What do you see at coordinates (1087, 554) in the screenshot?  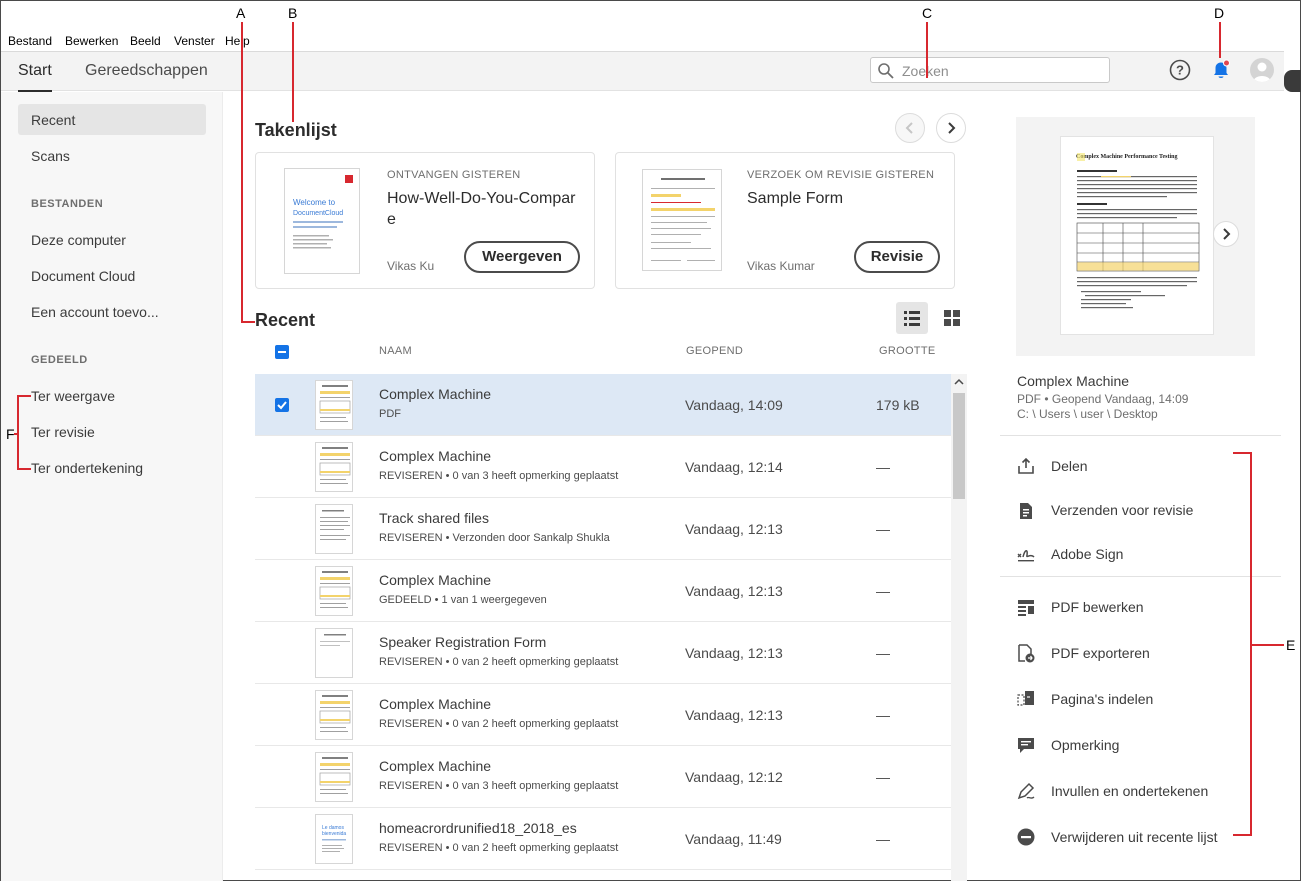 I see `action-adobe-sign: Adobe Sign` at bounding box center [1087, 554].